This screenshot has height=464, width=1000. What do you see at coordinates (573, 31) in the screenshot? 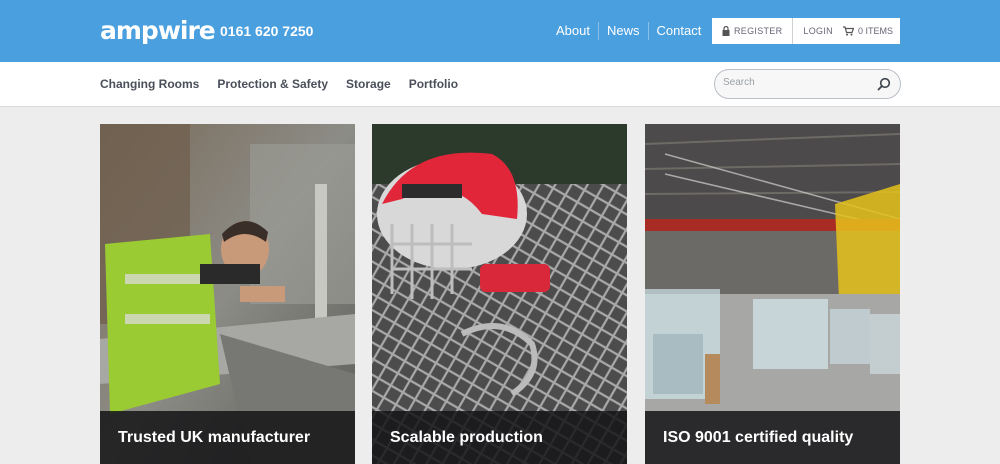
I see `about-link: About` at bounding box center [573, 31].